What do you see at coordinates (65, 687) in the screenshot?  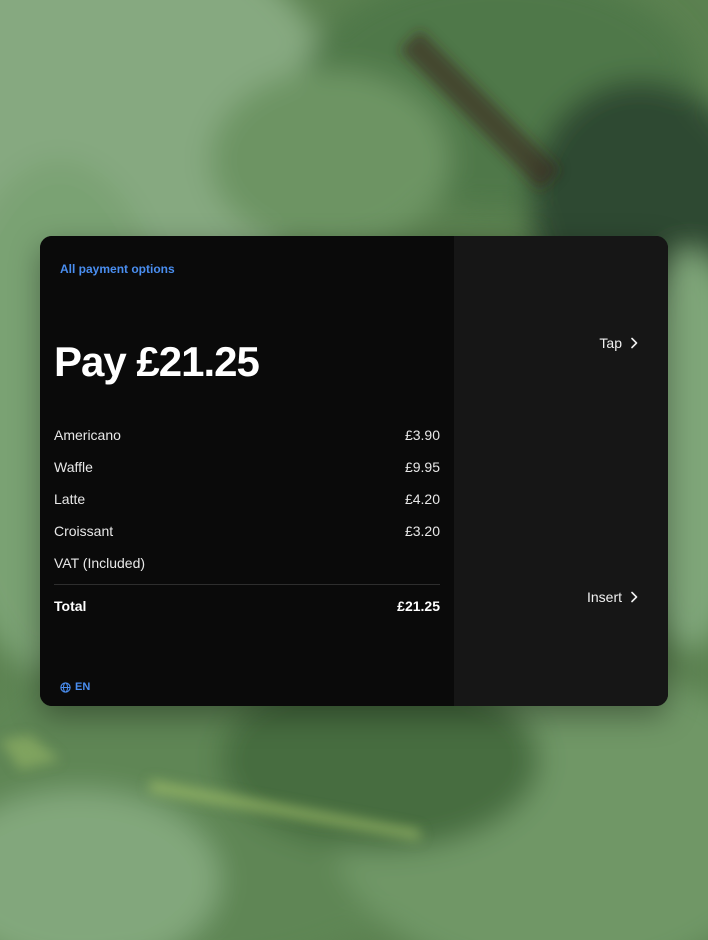 I see `globe-icon` at bounding box center [65, 687].